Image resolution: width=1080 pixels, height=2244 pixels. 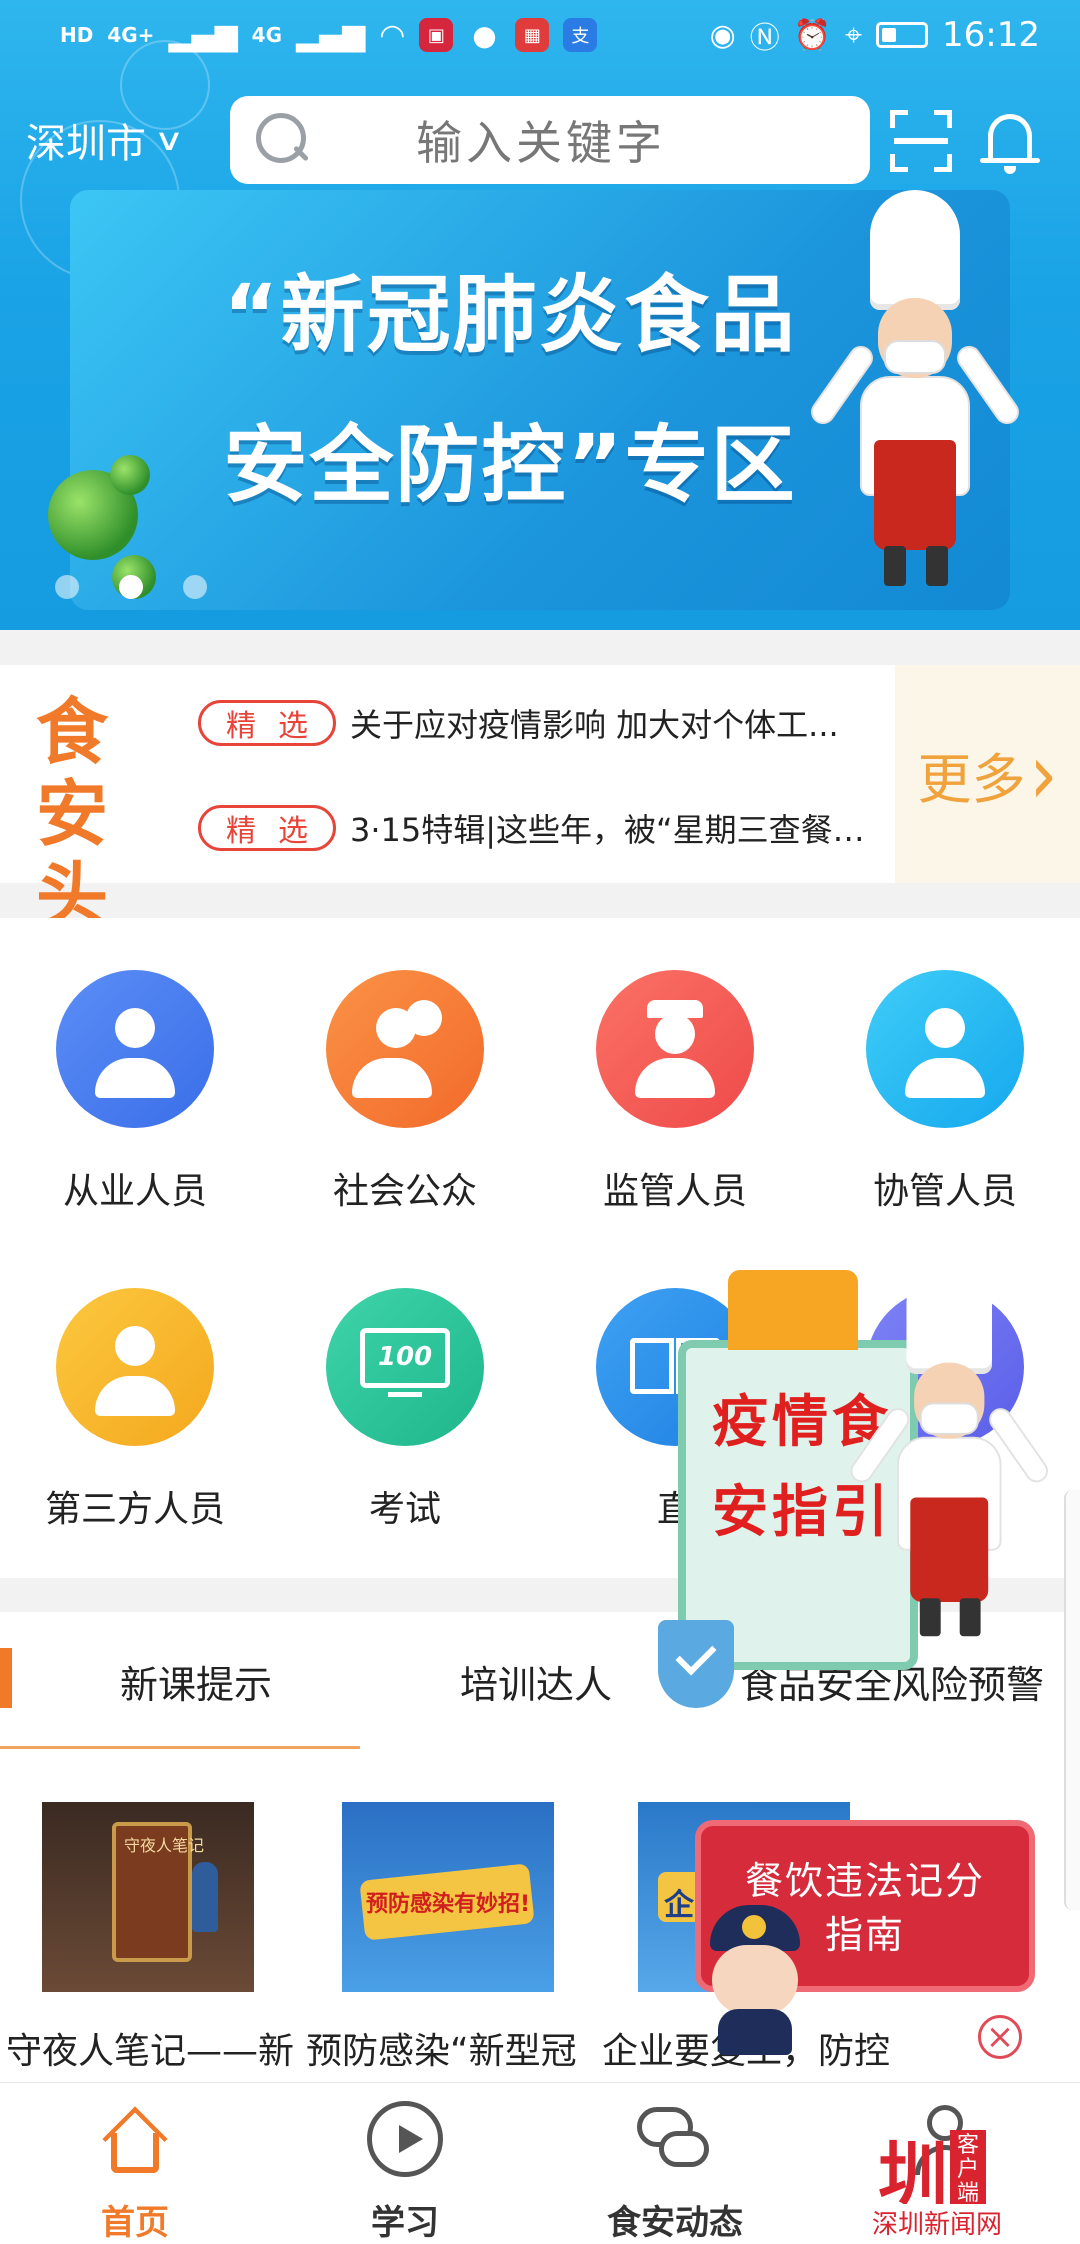 What do you see at coordinates (448, 1904) in the screenshot?
I see `thumbnail-caption: 预防感染有妙招!` at bounding box center [448, 1904].